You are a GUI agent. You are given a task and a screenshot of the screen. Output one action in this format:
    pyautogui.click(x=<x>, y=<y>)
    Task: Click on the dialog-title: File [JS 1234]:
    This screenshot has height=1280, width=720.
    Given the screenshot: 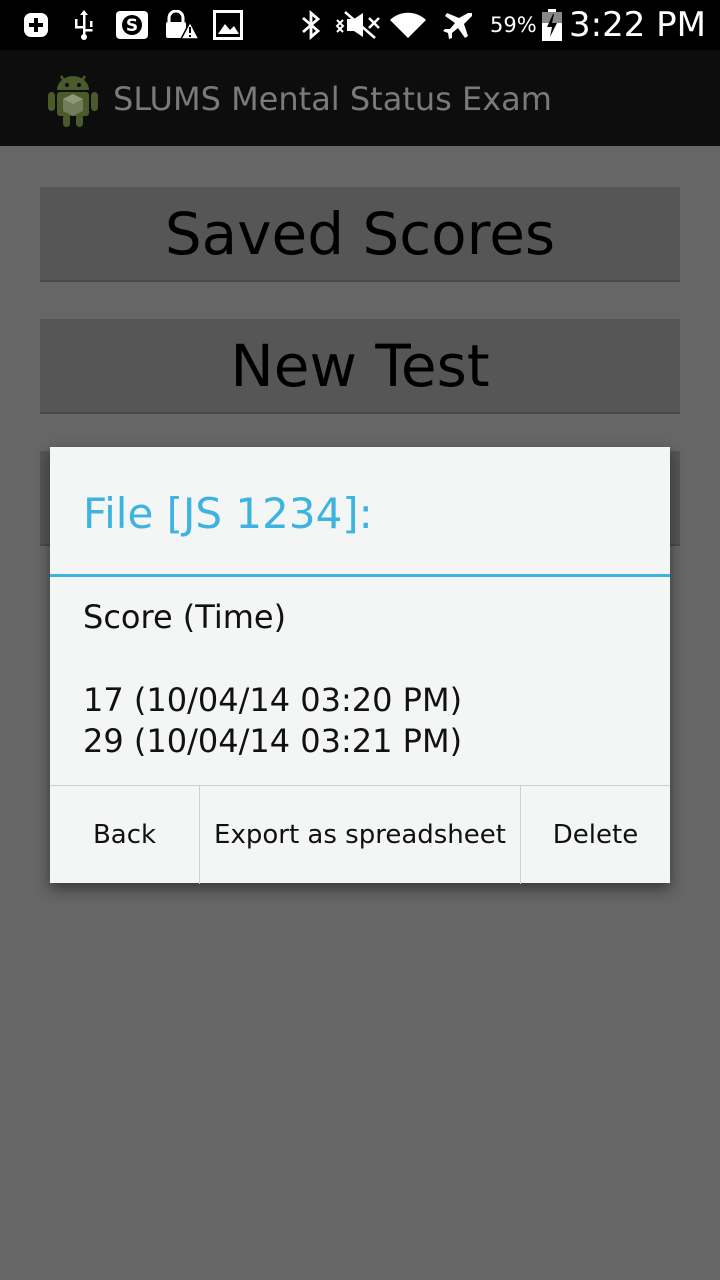 What is the action you would take?
    pyautogui.click(x=228, y=513)
    